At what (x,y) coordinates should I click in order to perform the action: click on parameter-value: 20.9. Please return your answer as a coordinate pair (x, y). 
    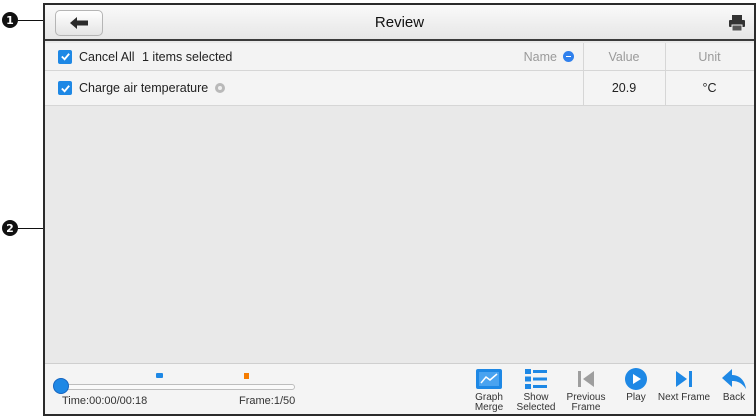
    Looking at the image, I should click on (624, 88).